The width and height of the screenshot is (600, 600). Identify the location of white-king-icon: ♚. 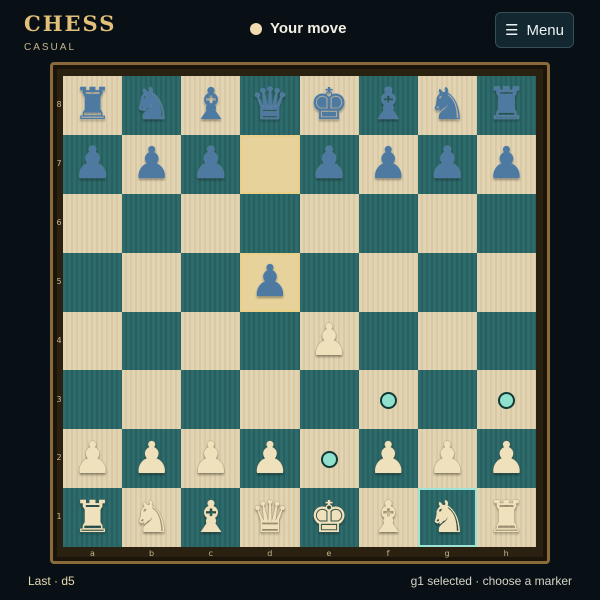
(329, 517).